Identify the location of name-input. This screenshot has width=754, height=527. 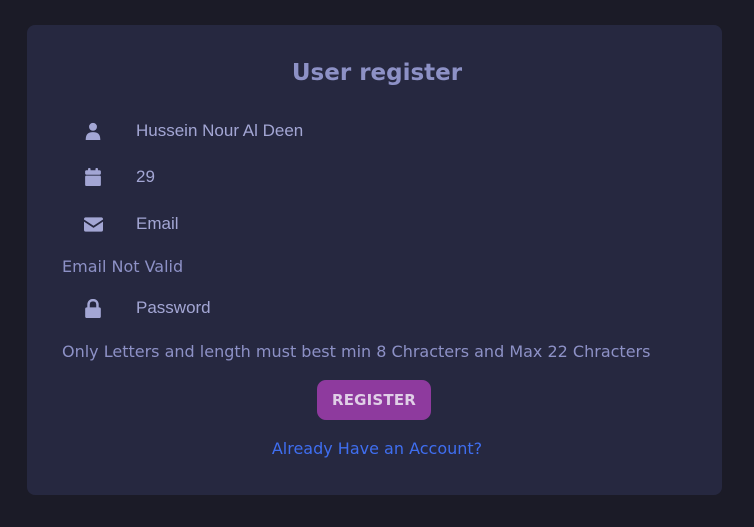
(376, 131).